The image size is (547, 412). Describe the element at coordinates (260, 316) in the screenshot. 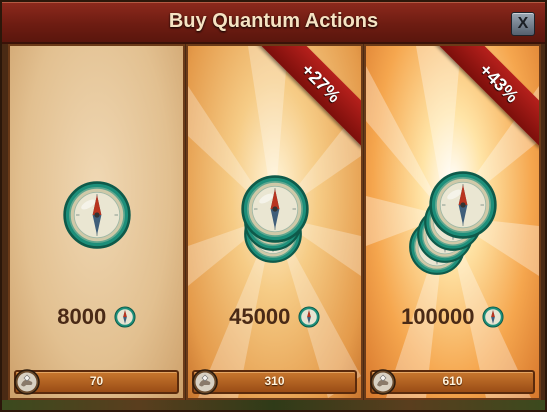

I see `offer-amount: 45000` at that location.